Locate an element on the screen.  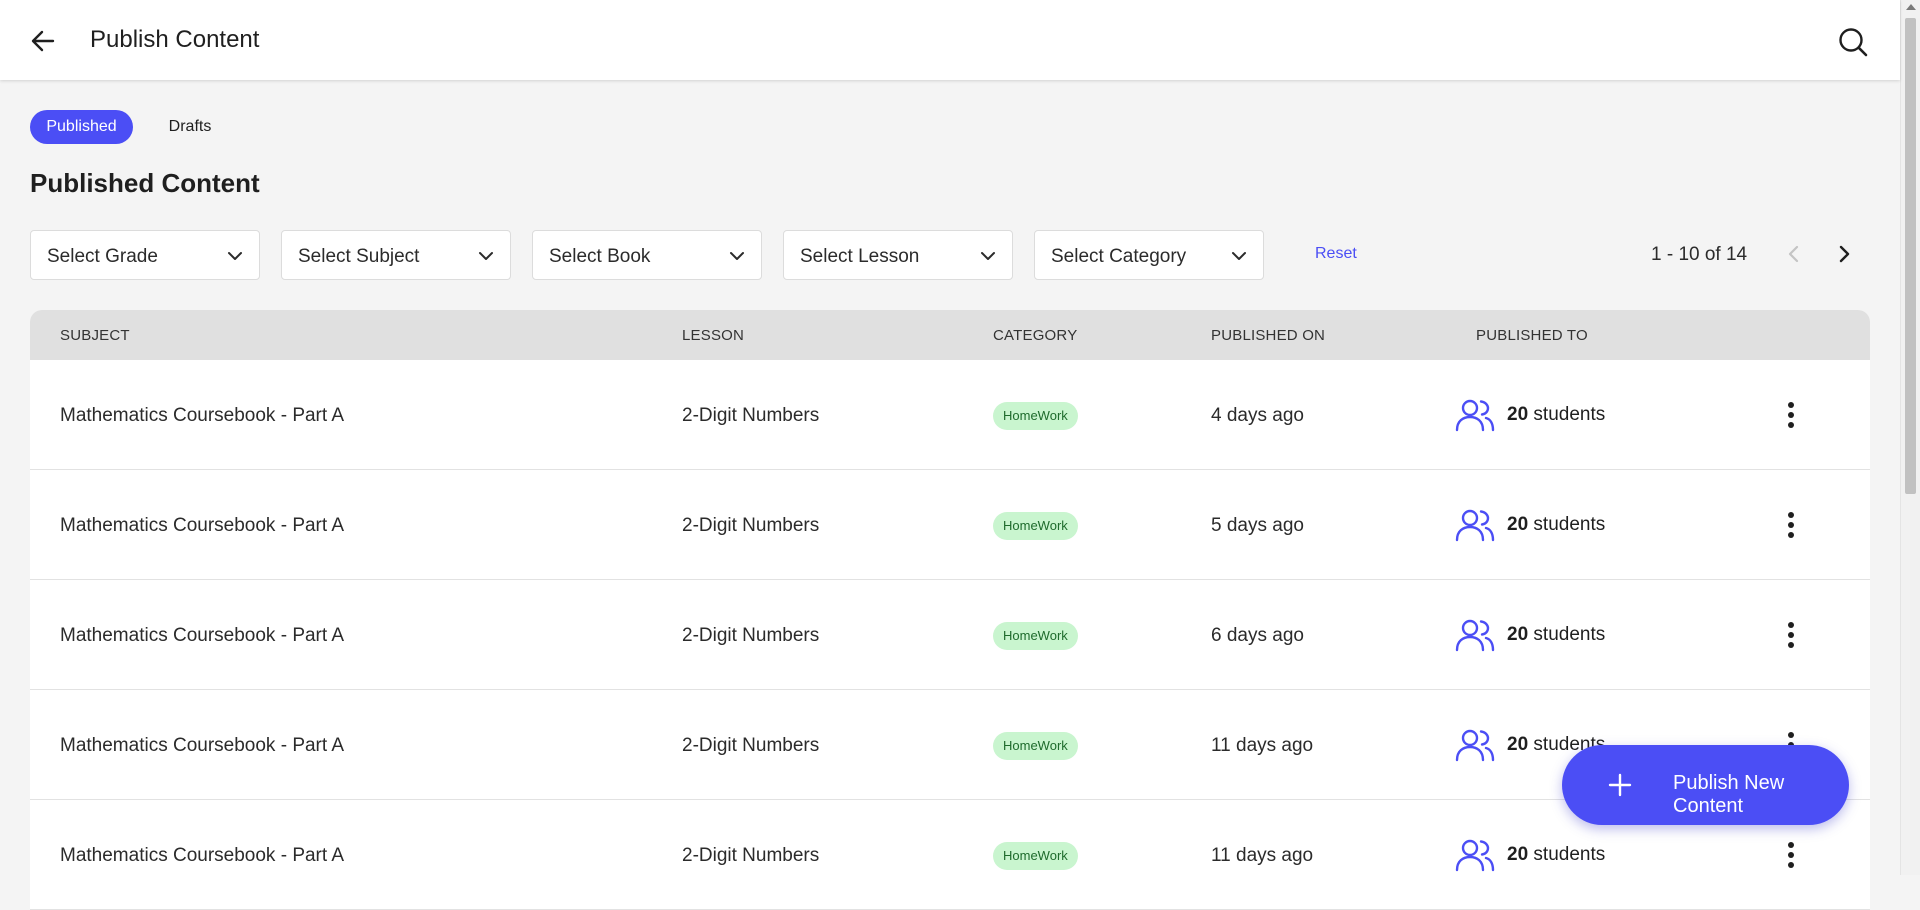
published-on-cell: 6 days ago is located at coordinates (1257, 635).